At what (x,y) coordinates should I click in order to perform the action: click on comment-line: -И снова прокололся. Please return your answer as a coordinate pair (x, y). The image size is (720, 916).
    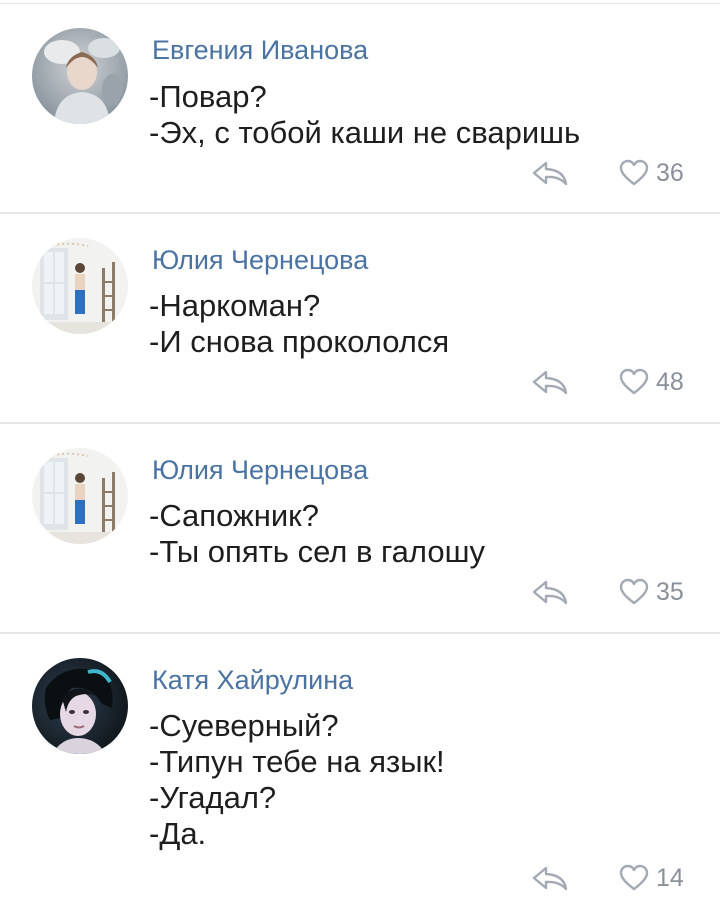
    Looking at the image, I should click on (299, 341).